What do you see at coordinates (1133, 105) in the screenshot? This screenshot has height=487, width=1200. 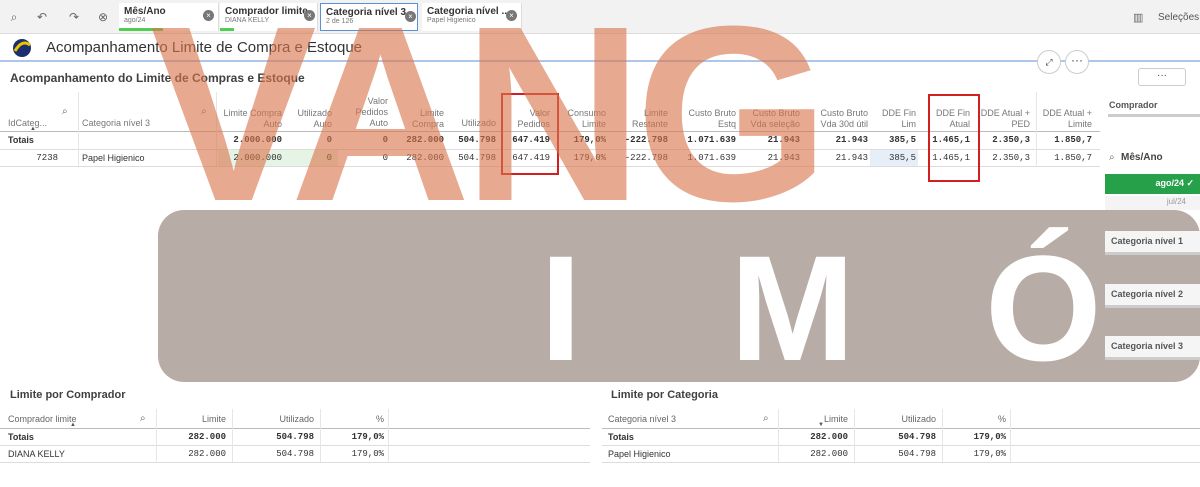 I see `filter-comprador: Comprador` at bounding box center [1133, 105].